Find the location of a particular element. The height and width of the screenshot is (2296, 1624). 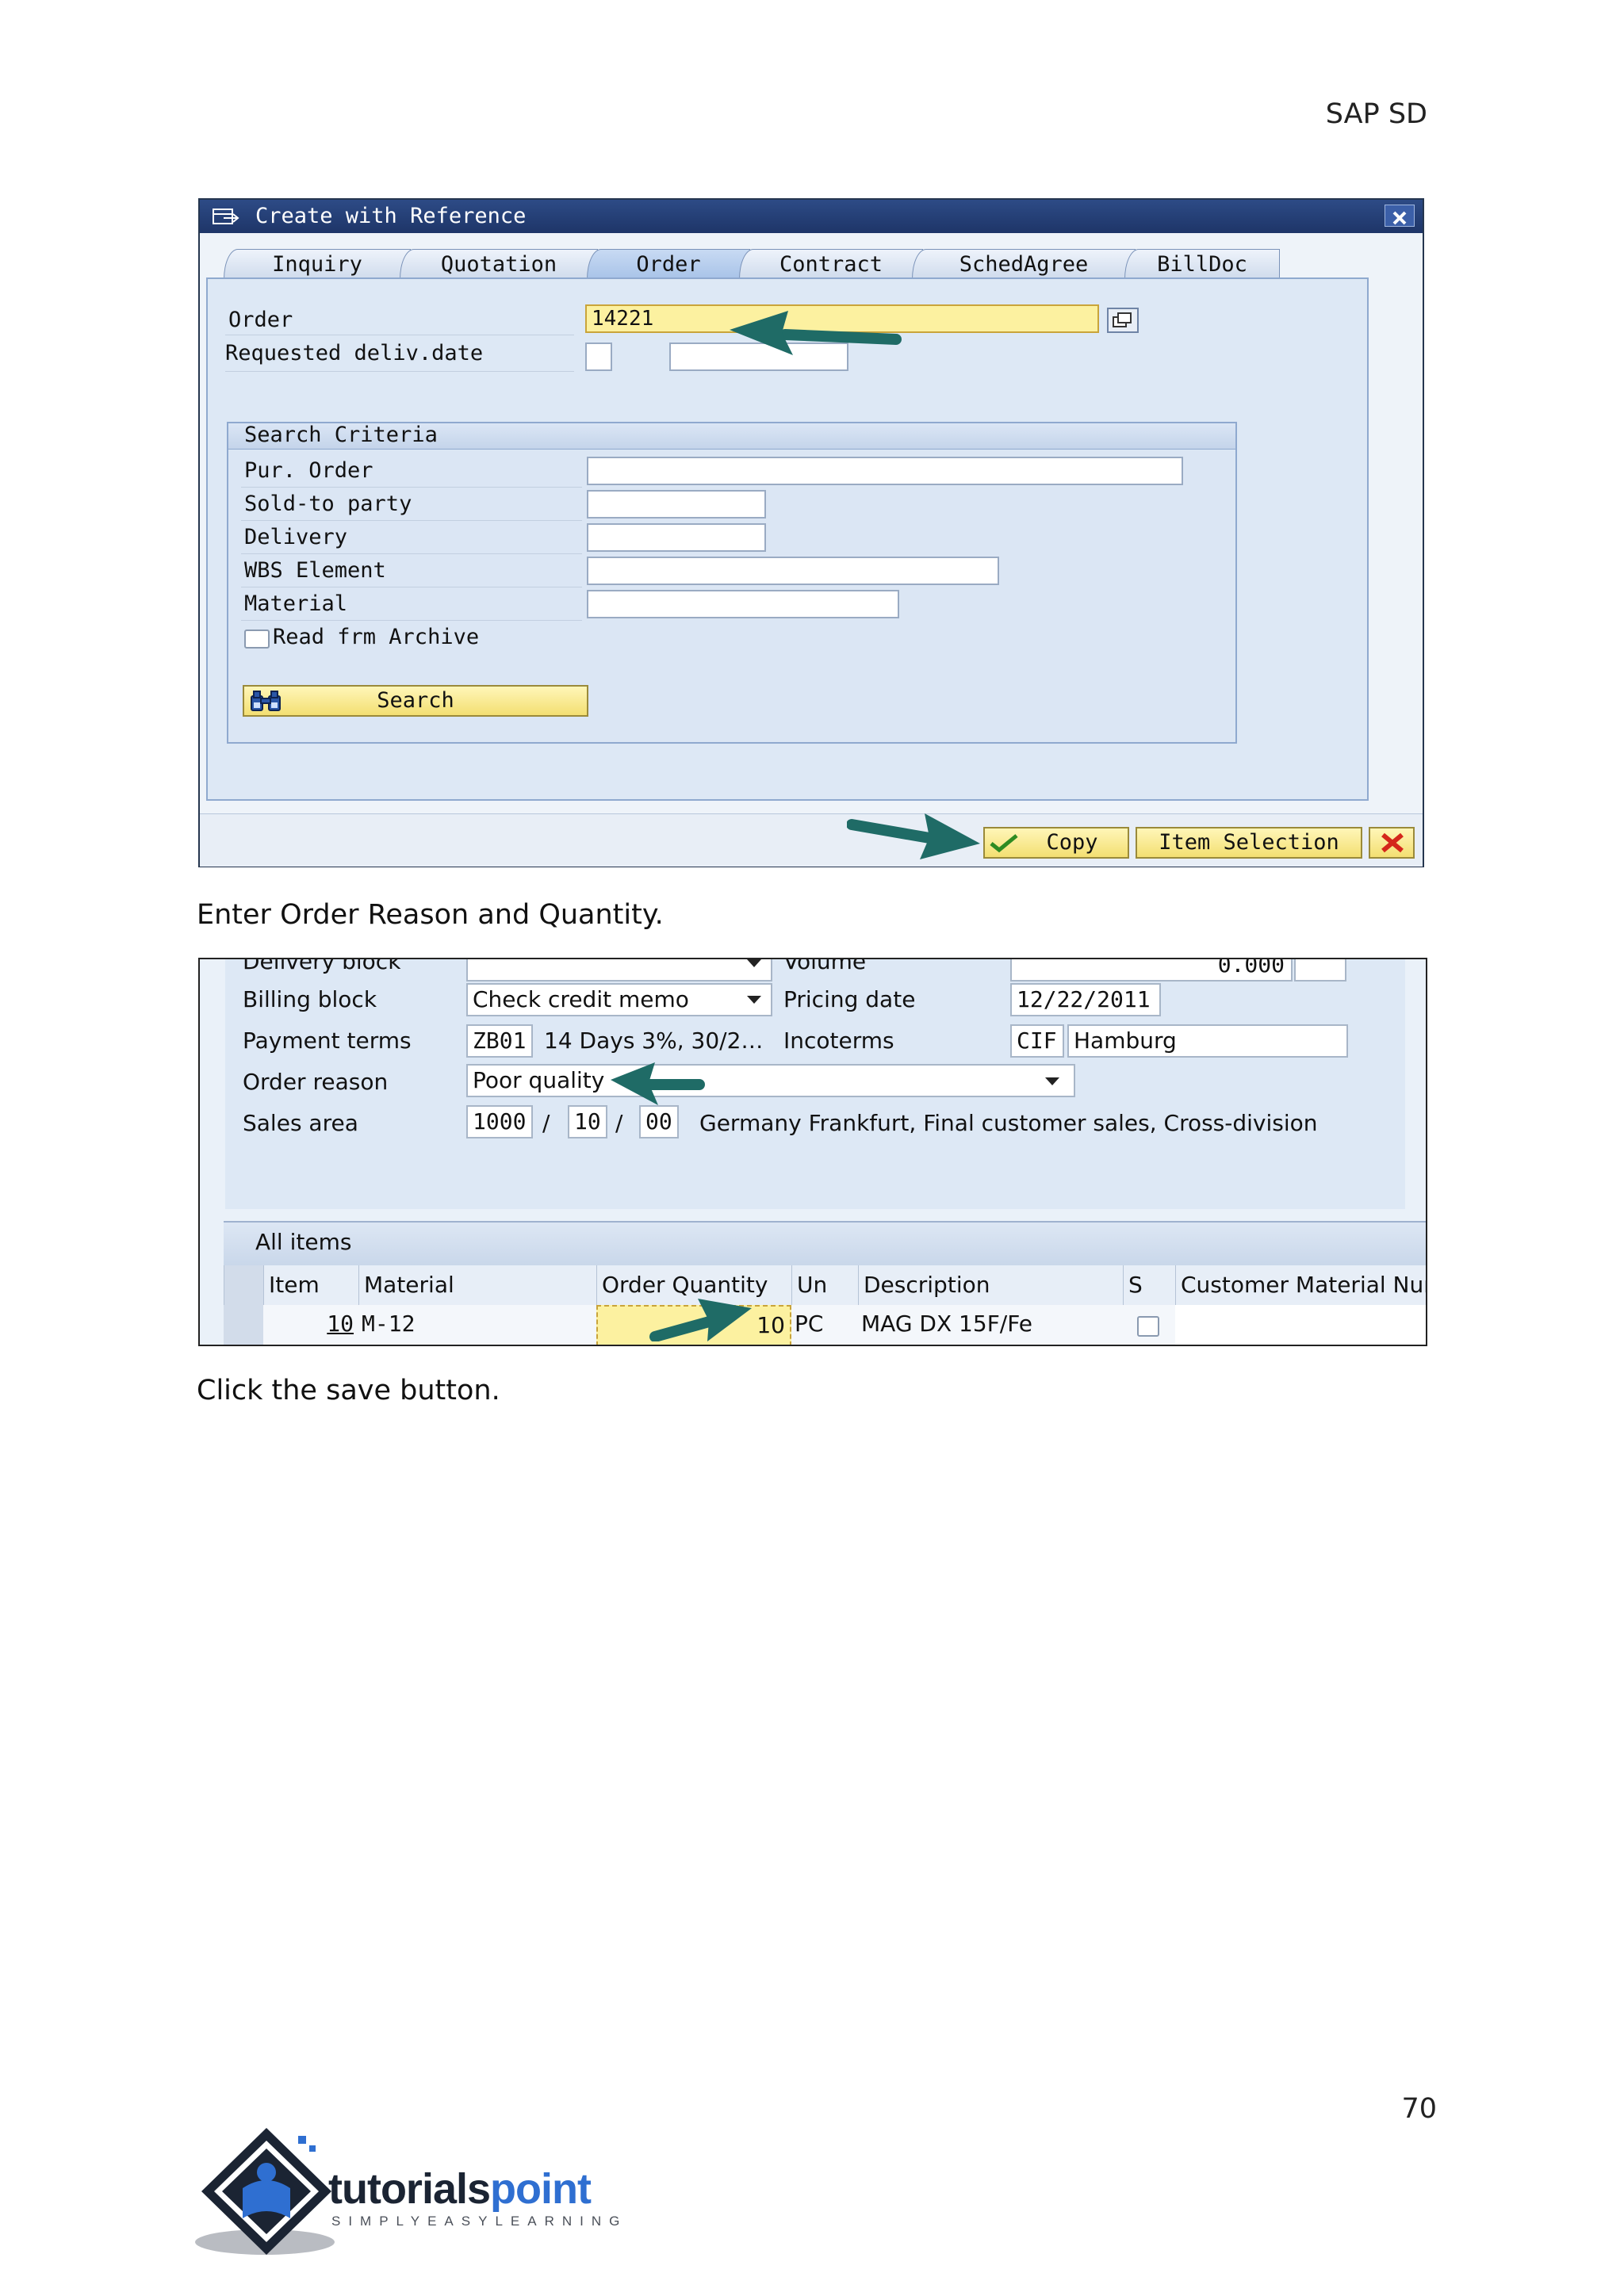

incoterms-label: Incoterms is located at coordinates (838, 1040).